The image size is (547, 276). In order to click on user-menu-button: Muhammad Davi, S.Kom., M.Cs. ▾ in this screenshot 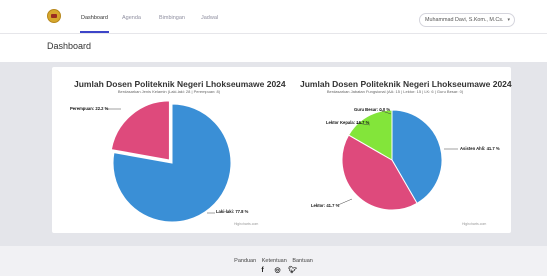, I will do `click(467, 20)`.